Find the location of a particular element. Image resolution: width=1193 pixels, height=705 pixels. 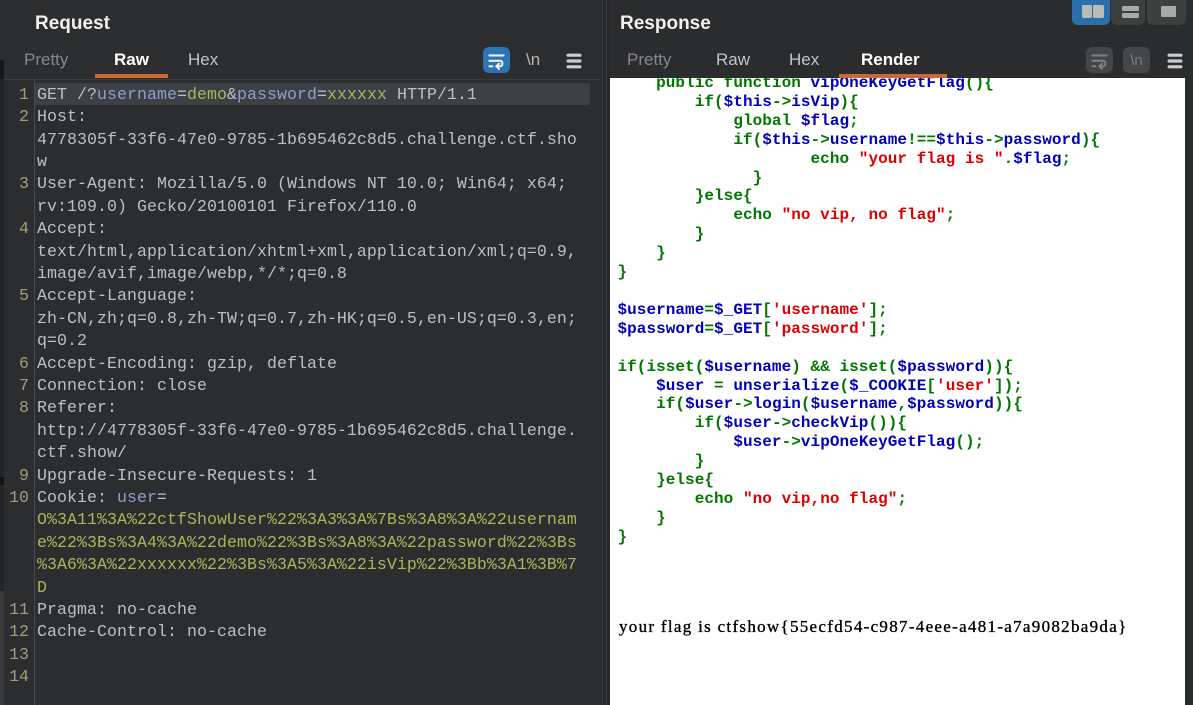

svg-text: \n is located at coordinates (1136, 60).